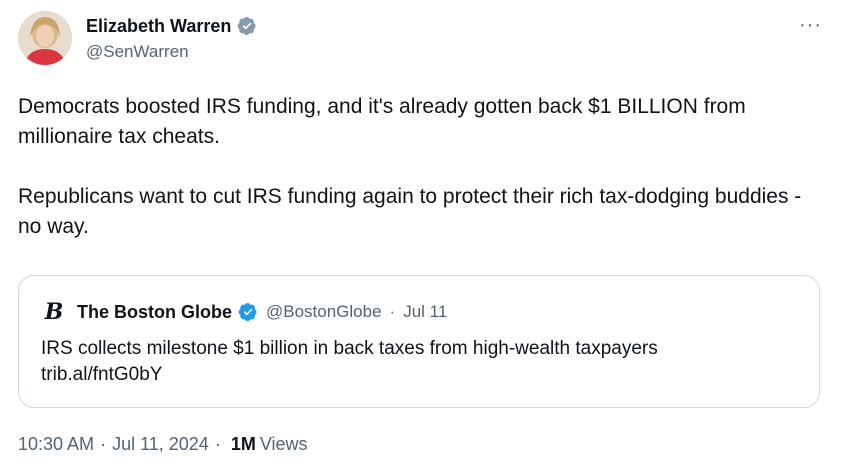 Image resolution: width=848 pixels, height=472 pixels. Describe the element at coordinates (426, 375) in the screenshot. I see `quoted-link: trib.al/fntG0bY` at that location.